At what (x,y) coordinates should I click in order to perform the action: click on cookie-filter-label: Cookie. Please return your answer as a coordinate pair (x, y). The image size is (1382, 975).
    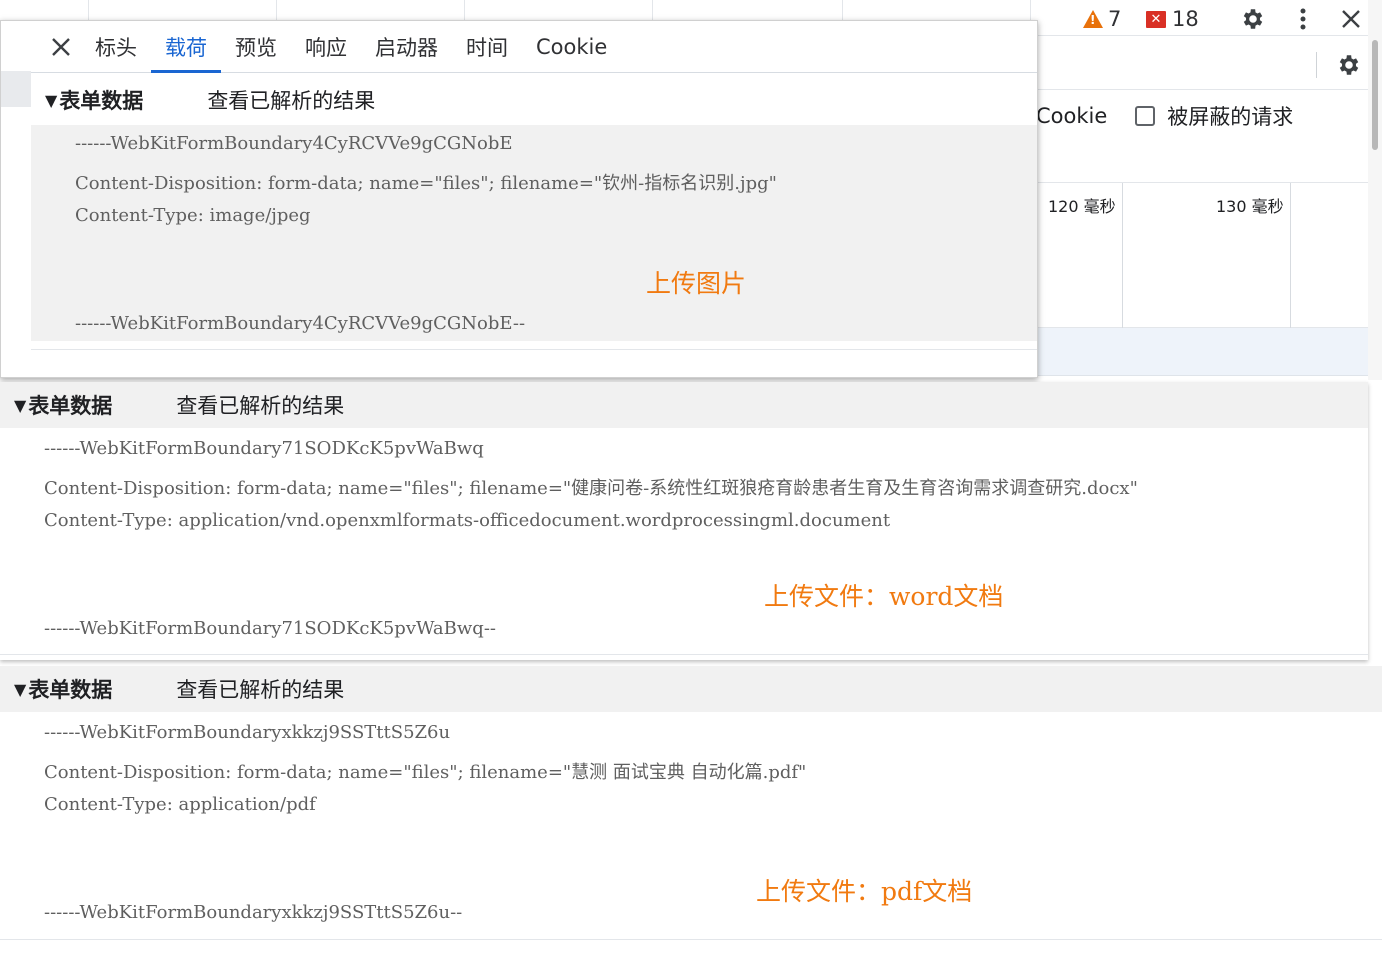
    Looking at the image, I should click on (1071, 116).